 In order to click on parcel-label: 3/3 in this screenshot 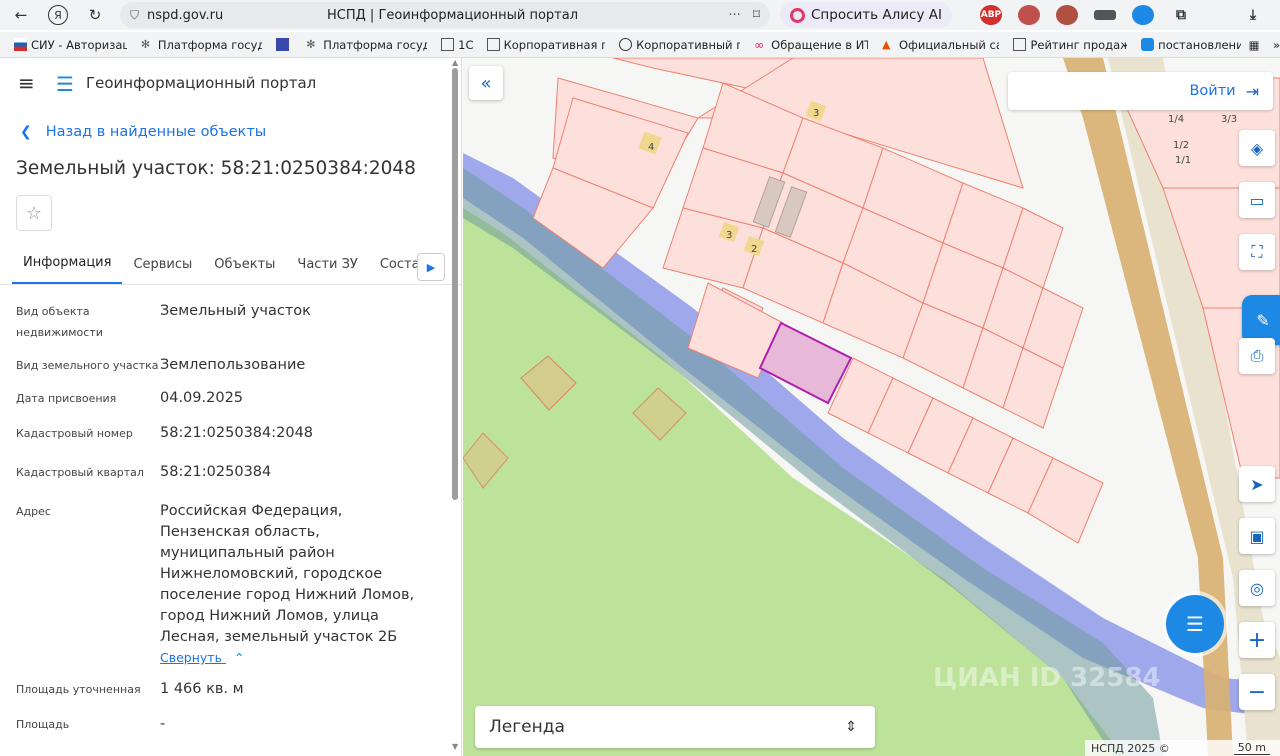, I will do `click(1229, 119)`.